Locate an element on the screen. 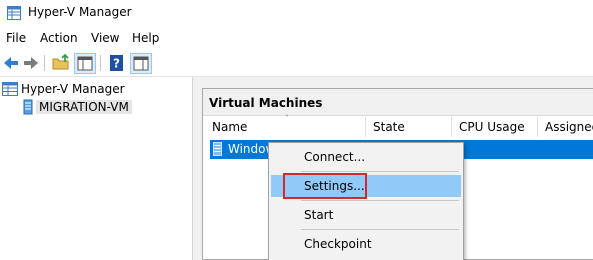  highlight-annotation-box is located at coordinates (325, 186).